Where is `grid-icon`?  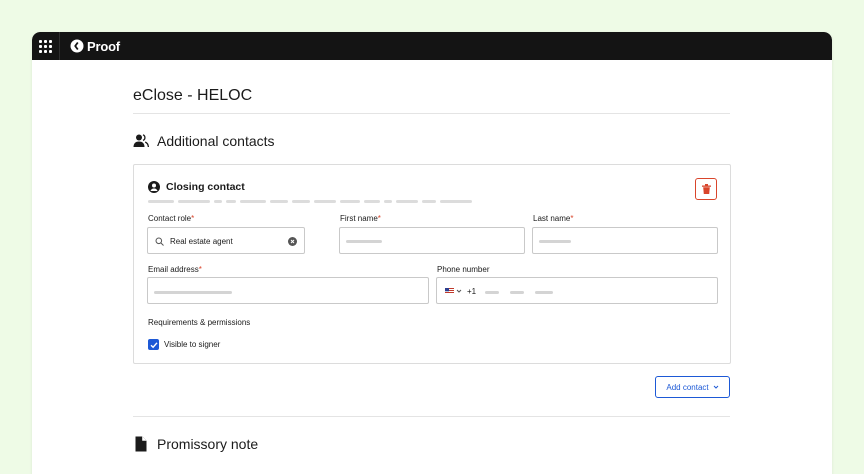 grid-icon is located at coordinates (45, 46).